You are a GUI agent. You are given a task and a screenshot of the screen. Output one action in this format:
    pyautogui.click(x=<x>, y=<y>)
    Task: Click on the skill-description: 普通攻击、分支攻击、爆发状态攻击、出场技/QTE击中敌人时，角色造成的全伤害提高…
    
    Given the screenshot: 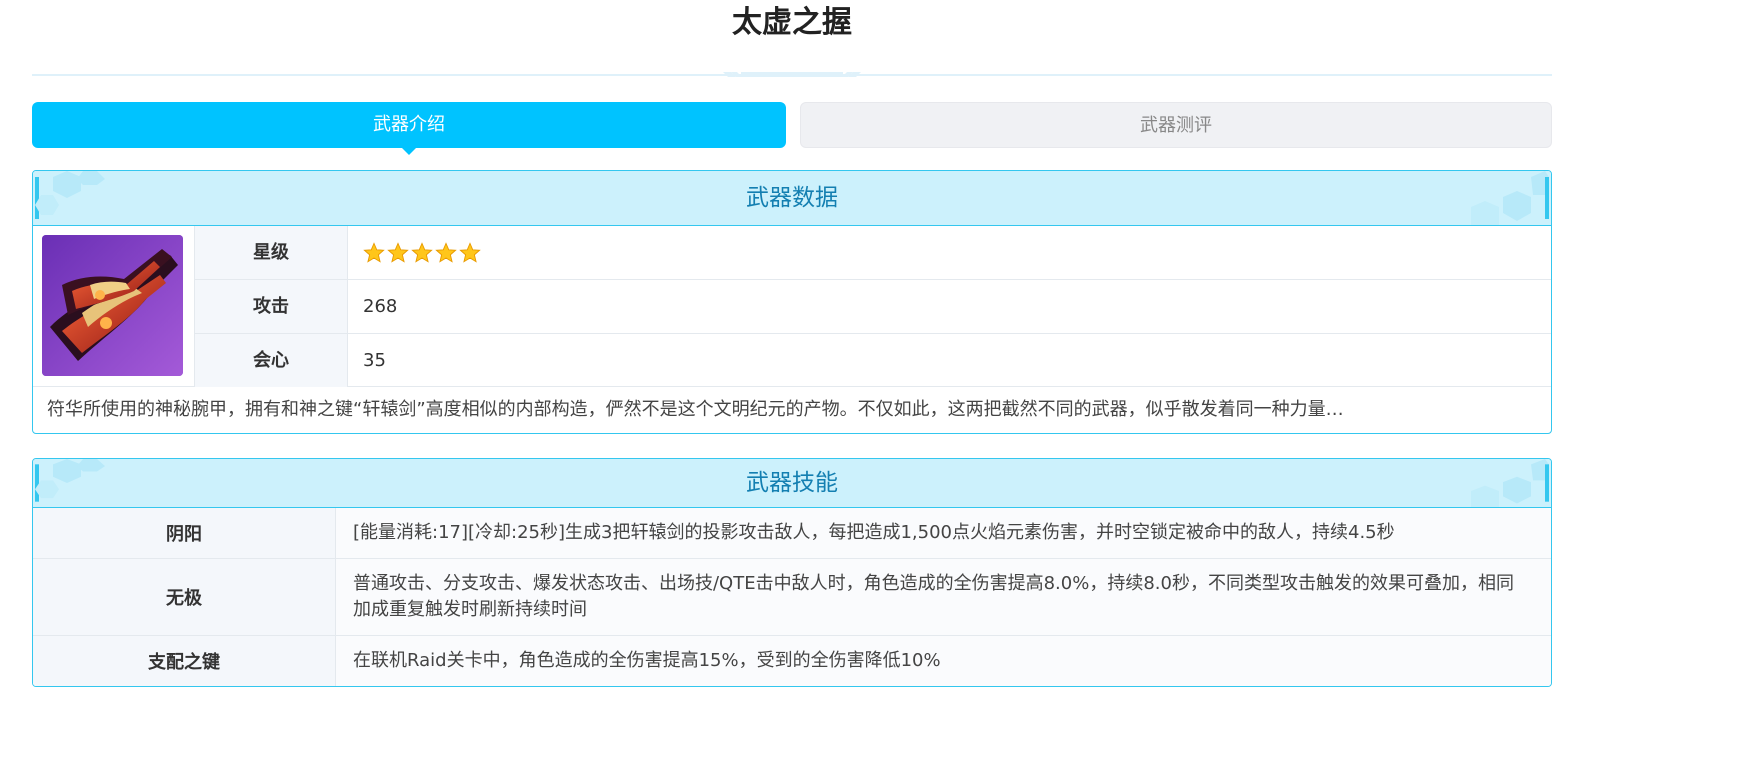 What is the action you would take?
    pyautogui.click(x=933, y=596)
    